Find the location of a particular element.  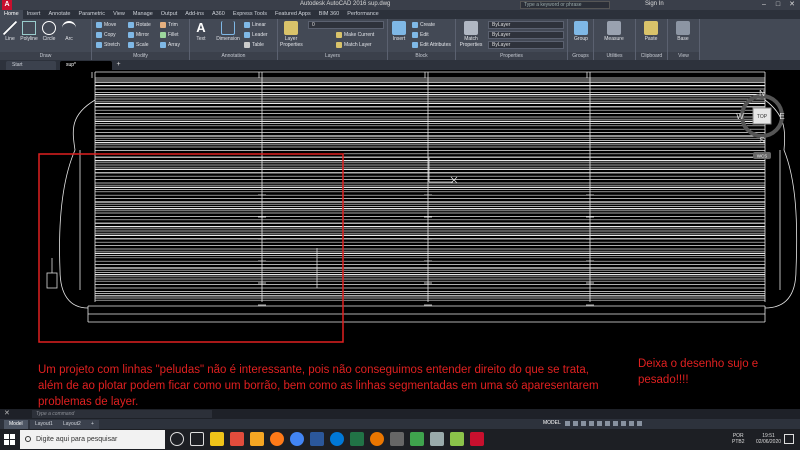

close-button: ✕ is located at coordinates (792, 5).